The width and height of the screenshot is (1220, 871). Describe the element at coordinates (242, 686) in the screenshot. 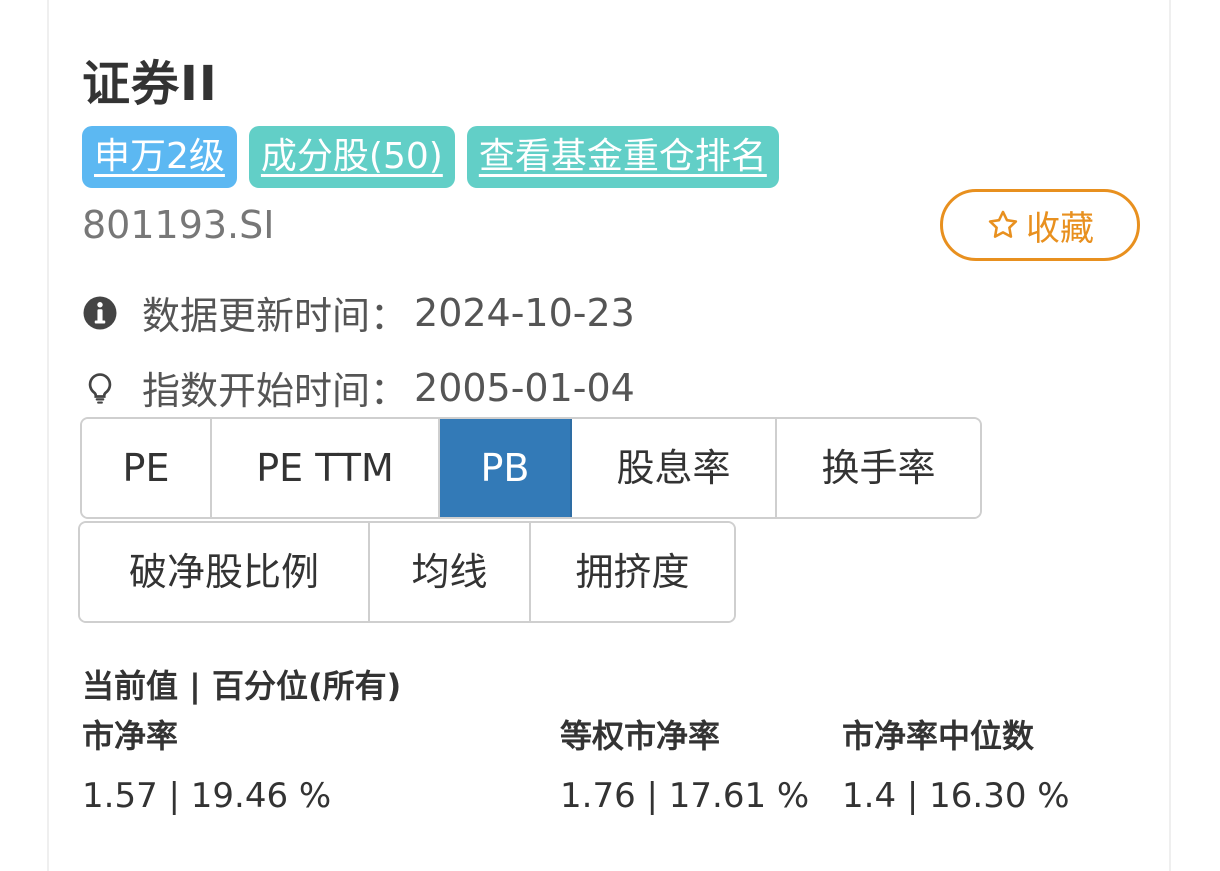

I see `stats-section-title: 当前值 | 百分位(所有)` at that location.